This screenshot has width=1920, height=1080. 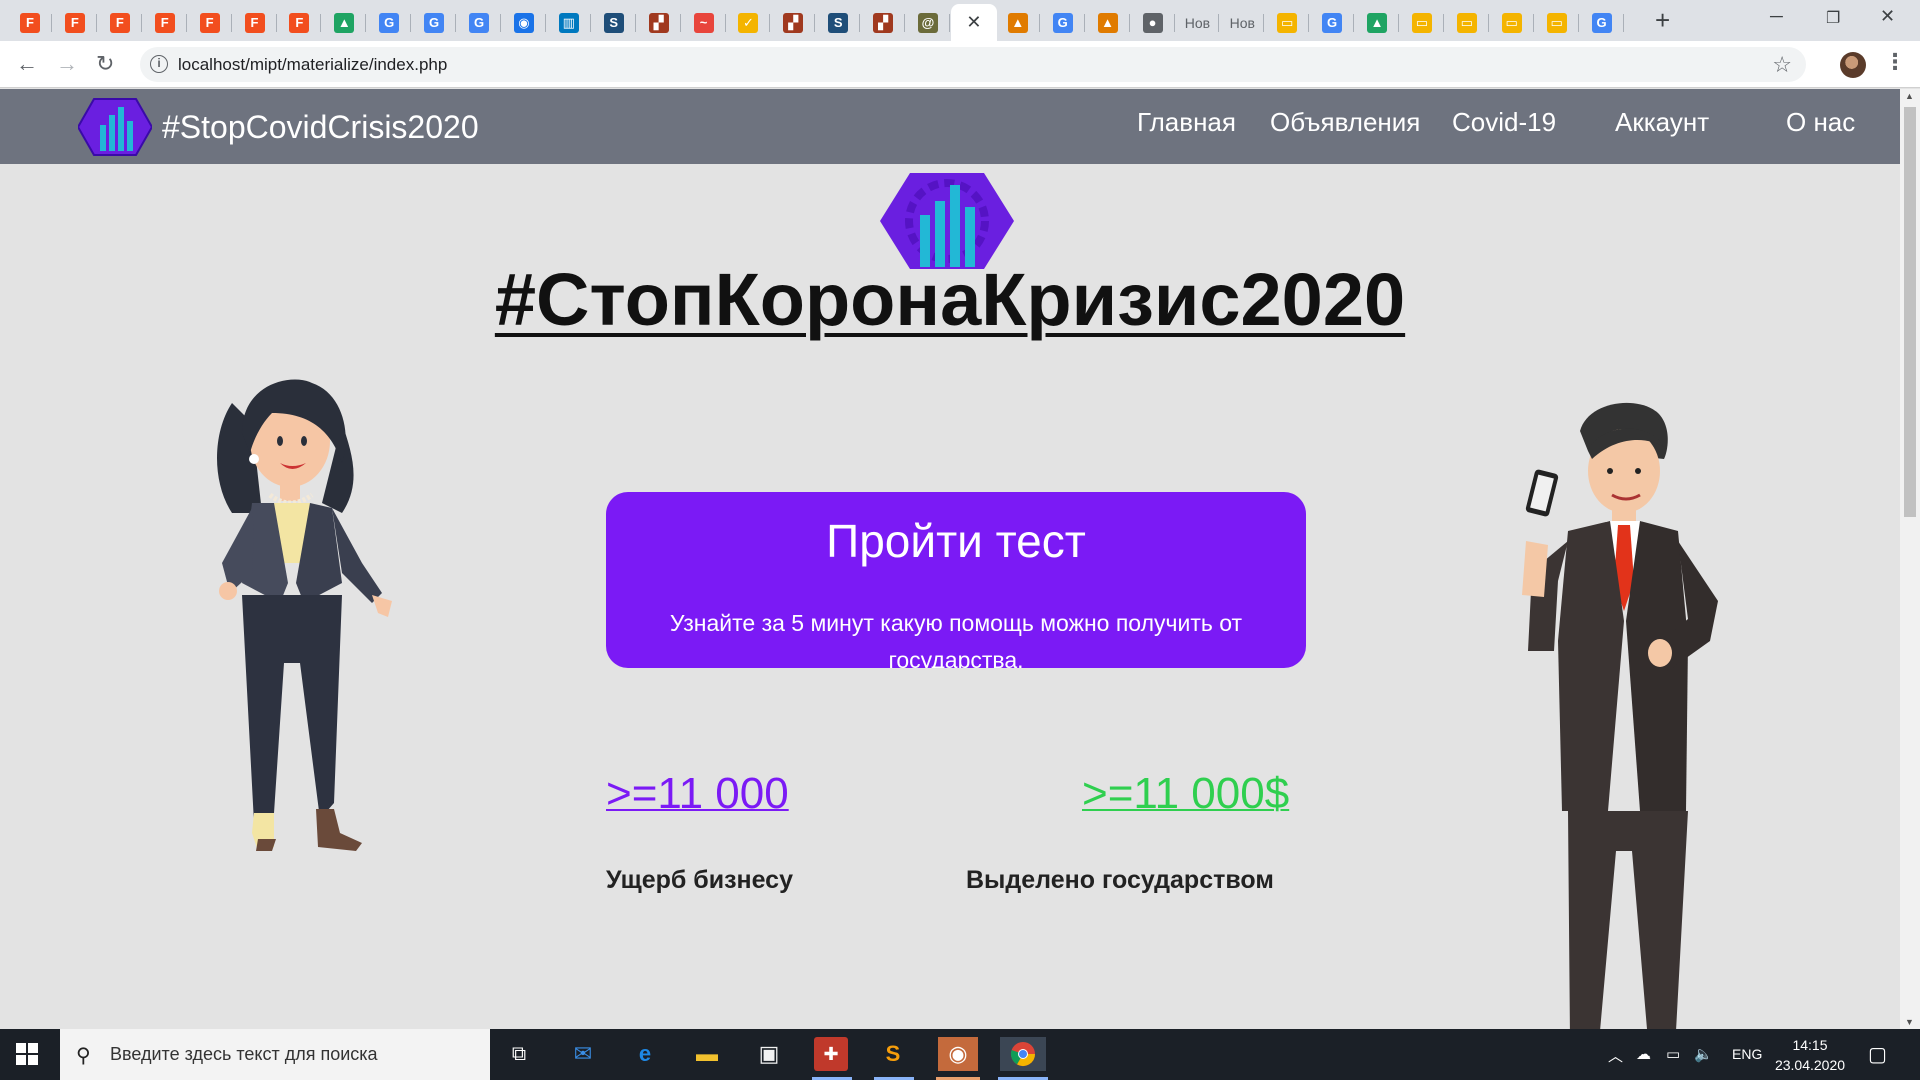 I want to click on profile-avatar, so click(x=1853, y=65).